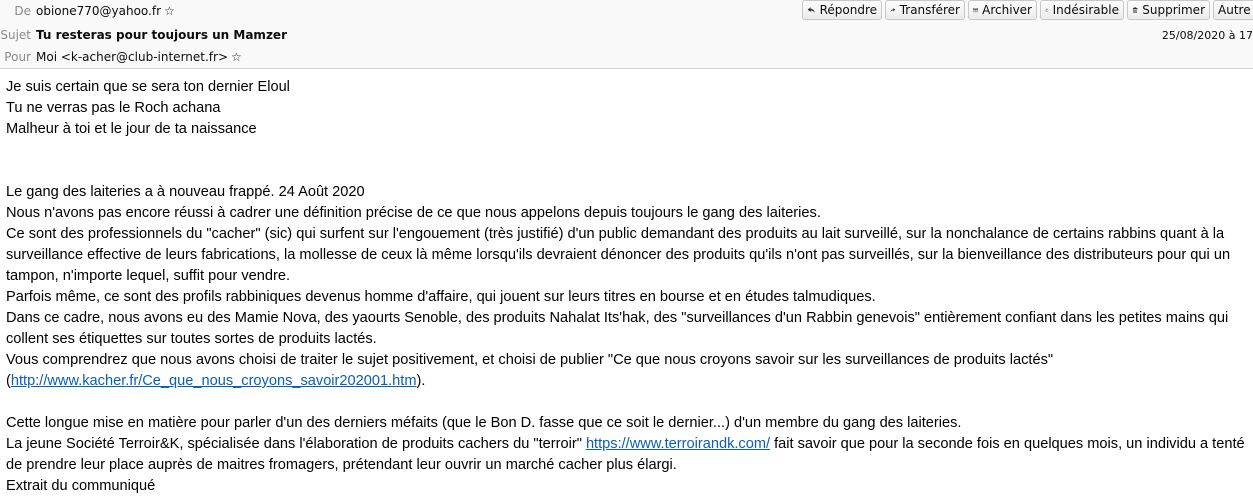  I want to click on reply-icon, so click(811, 10).